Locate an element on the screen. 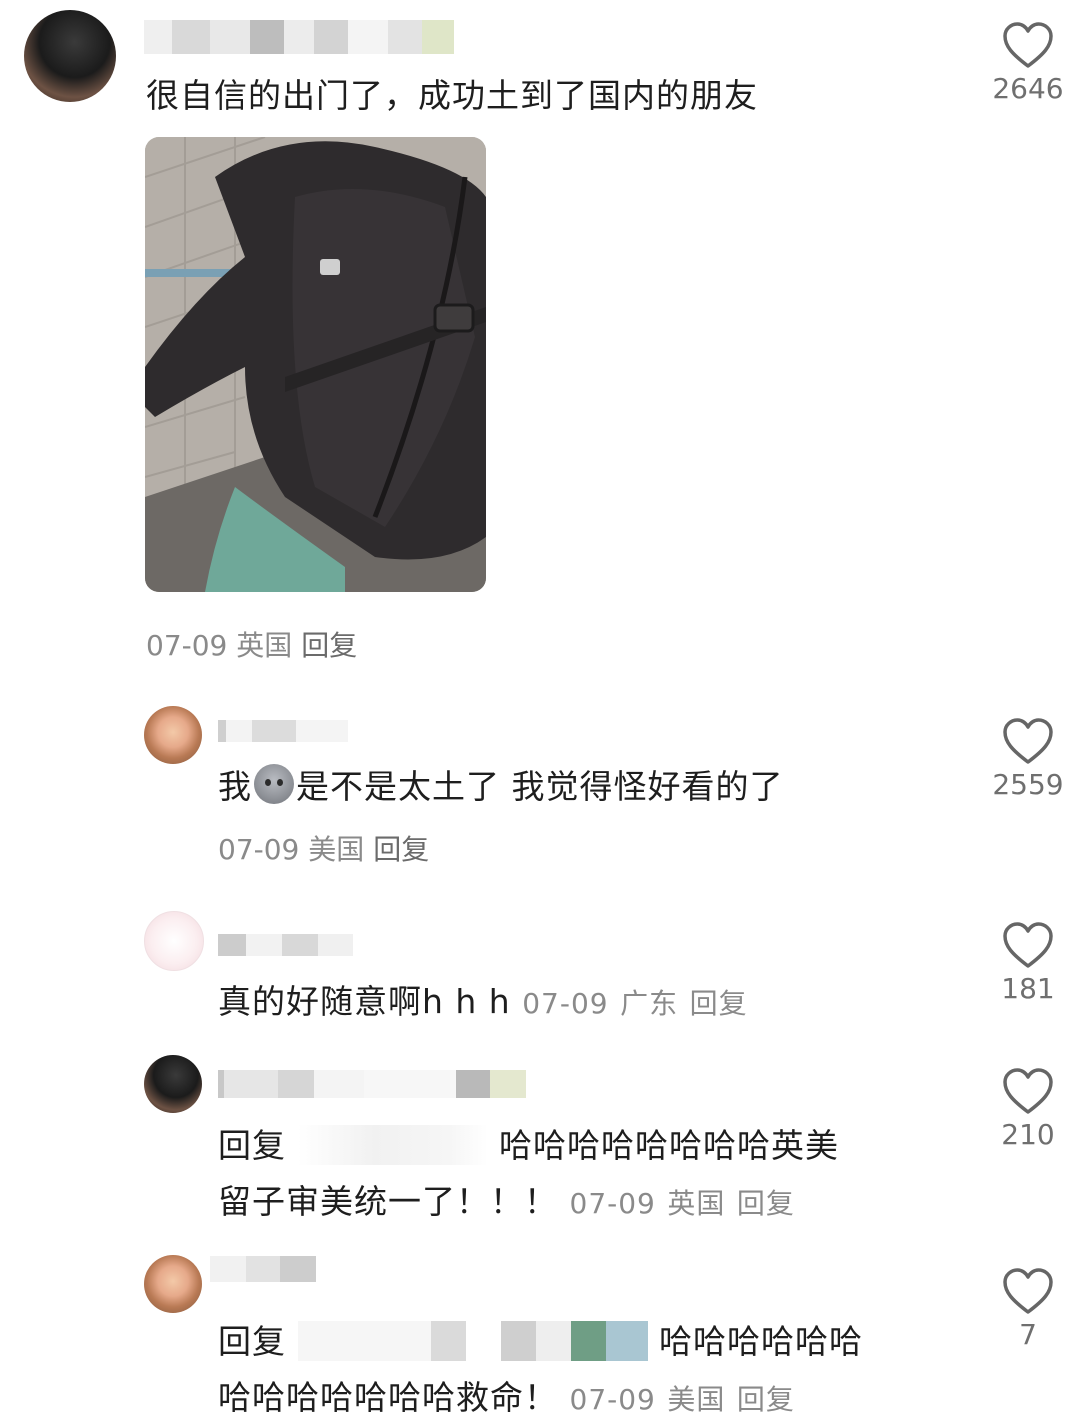  comment-text-part: 我 is located at coordinates (235, 786).